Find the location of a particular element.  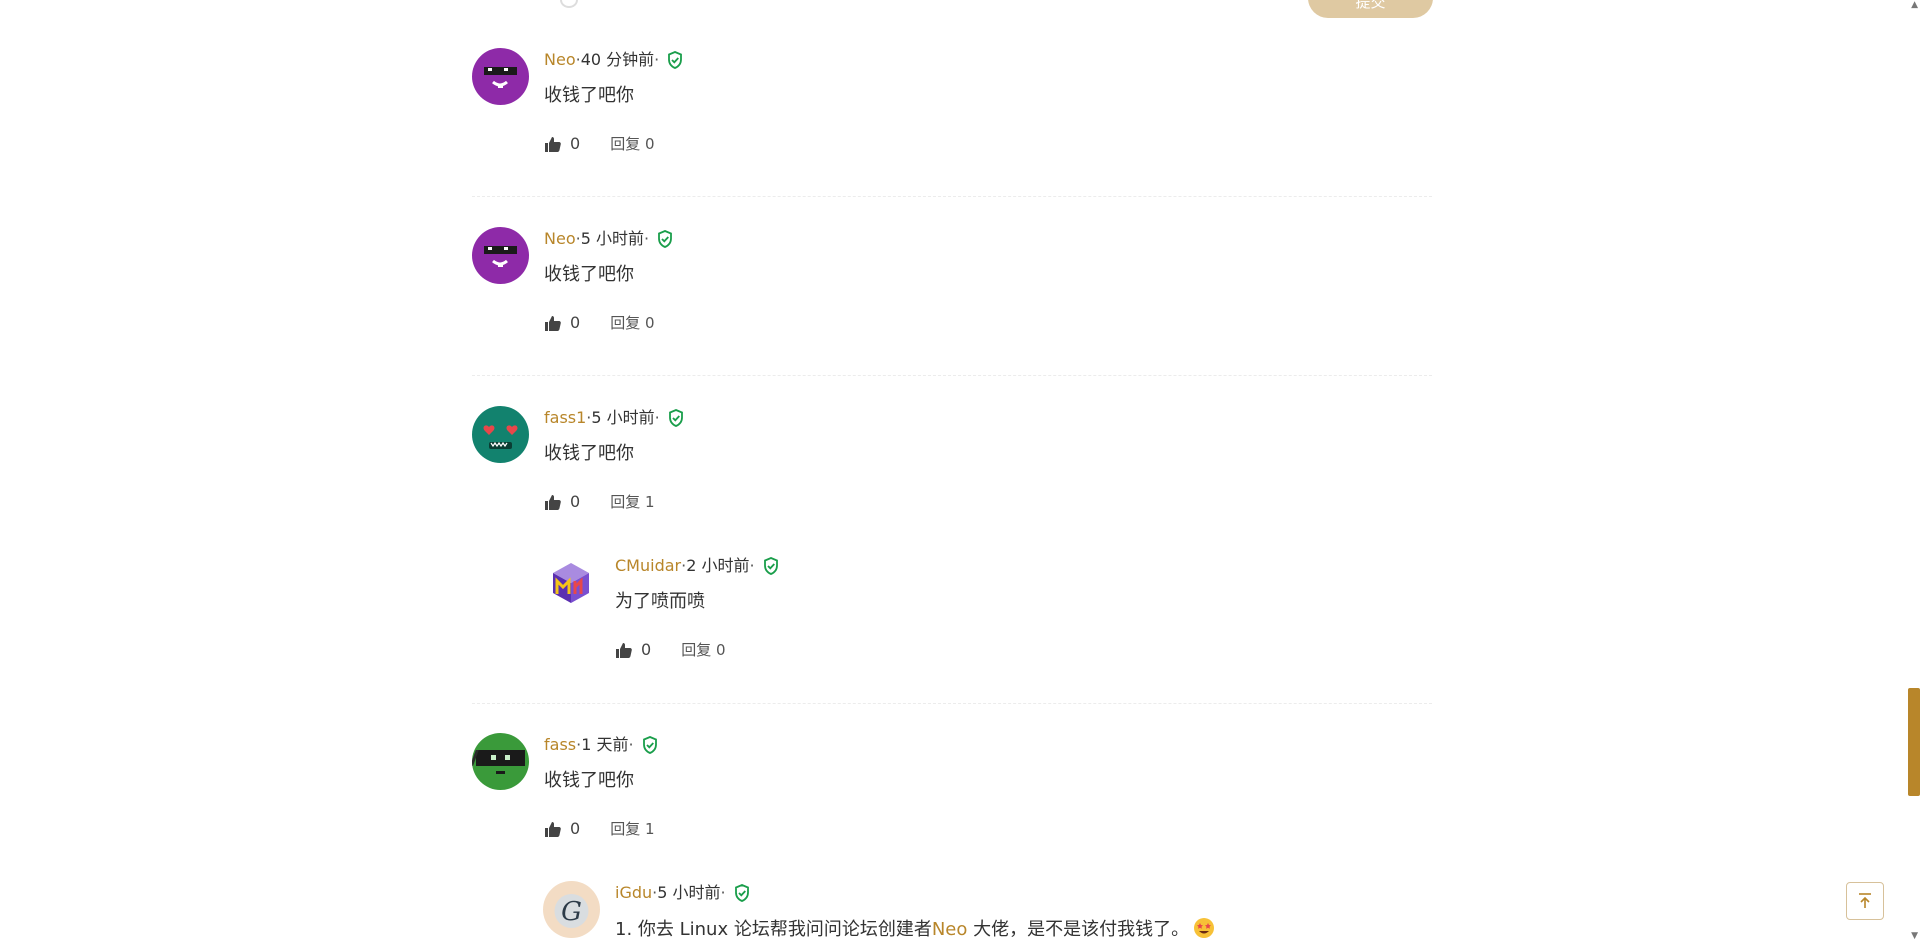

scroll-down-arrow: ▼ is located at coordinates (1914, 936).